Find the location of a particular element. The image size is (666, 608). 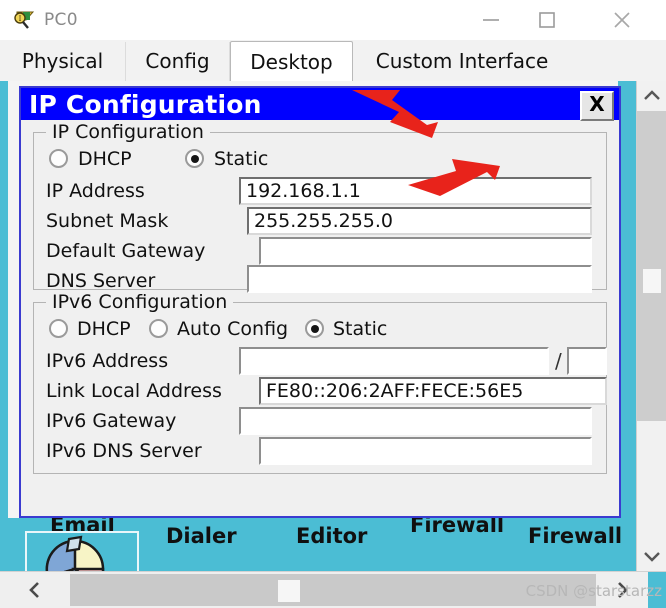

tab-custom-interface-label: Custom Interface is located at coordinates (462, 61).